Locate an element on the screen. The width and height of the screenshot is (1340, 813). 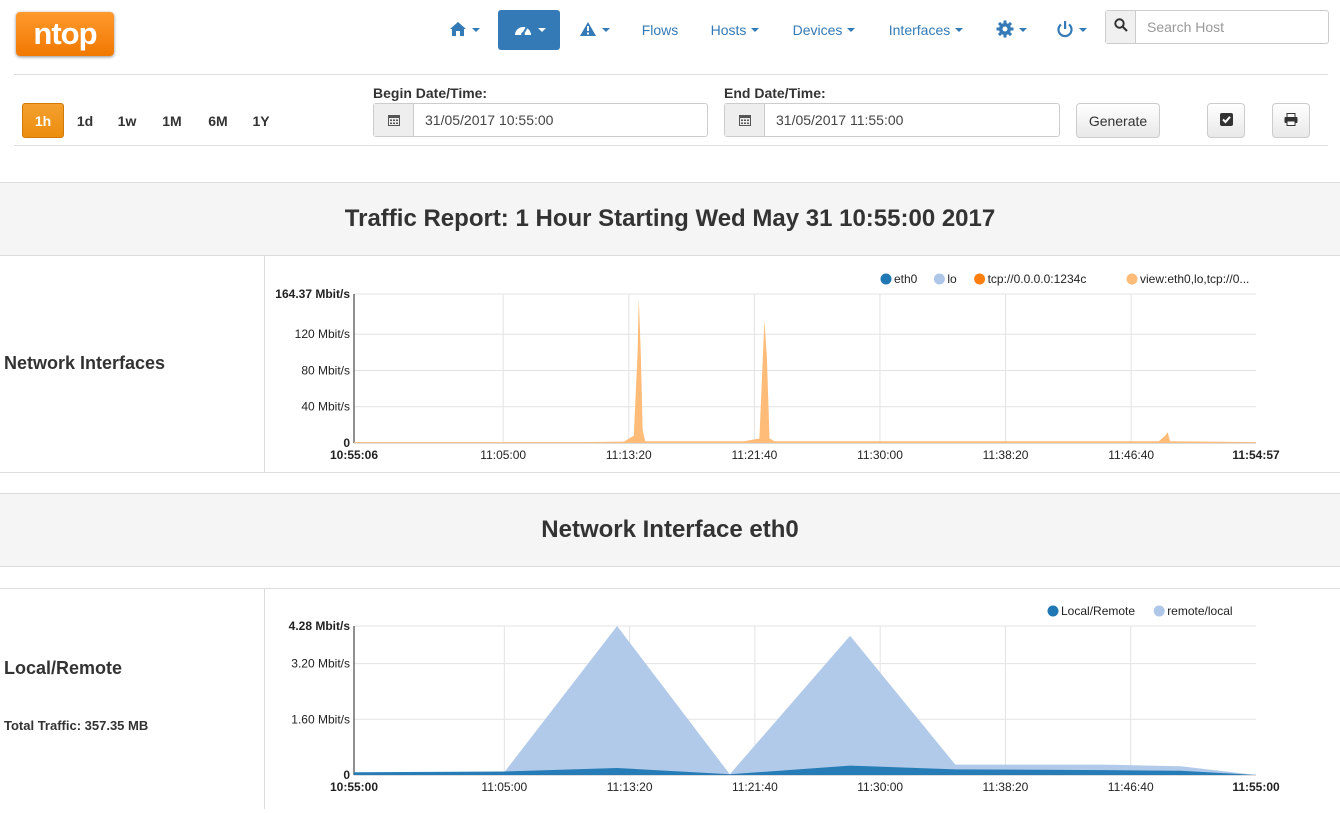
settings-menu is located at coordinates (1011, 30).